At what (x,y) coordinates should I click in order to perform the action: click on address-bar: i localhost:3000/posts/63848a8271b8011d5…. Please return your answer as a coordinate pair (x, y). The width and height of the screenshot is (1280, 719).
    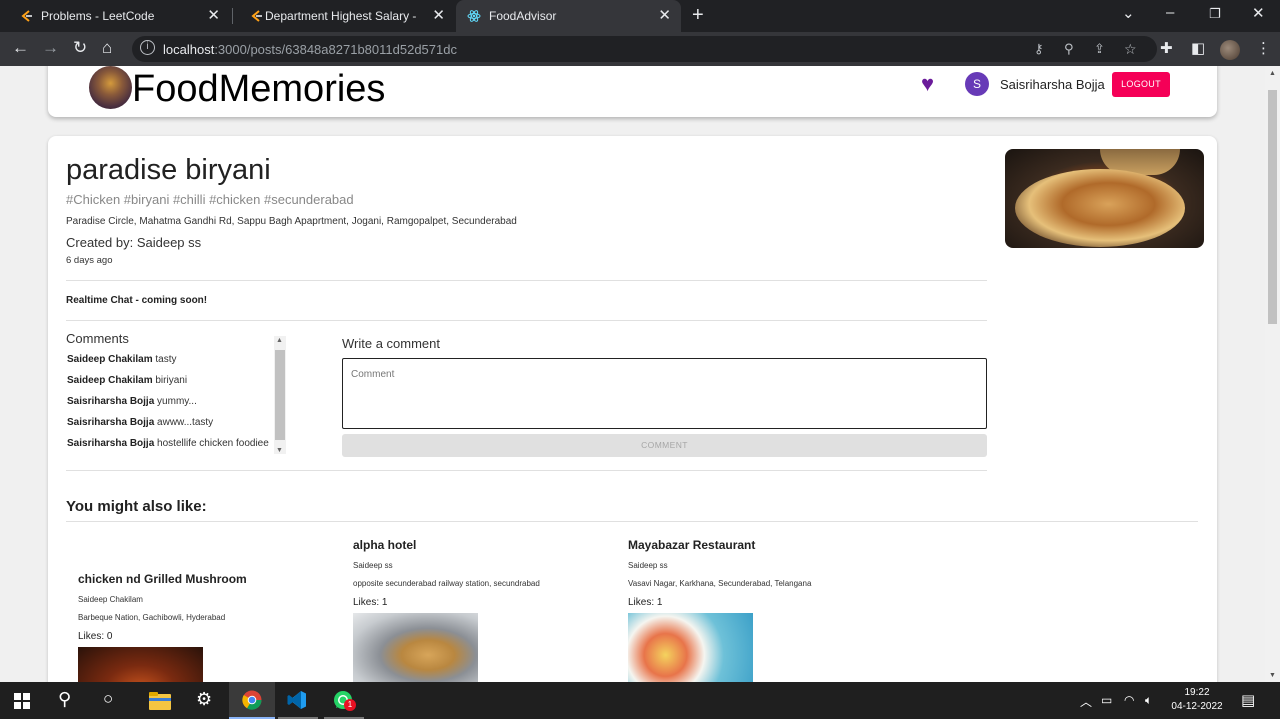
    Looking at the image, I should click on (644, 49).